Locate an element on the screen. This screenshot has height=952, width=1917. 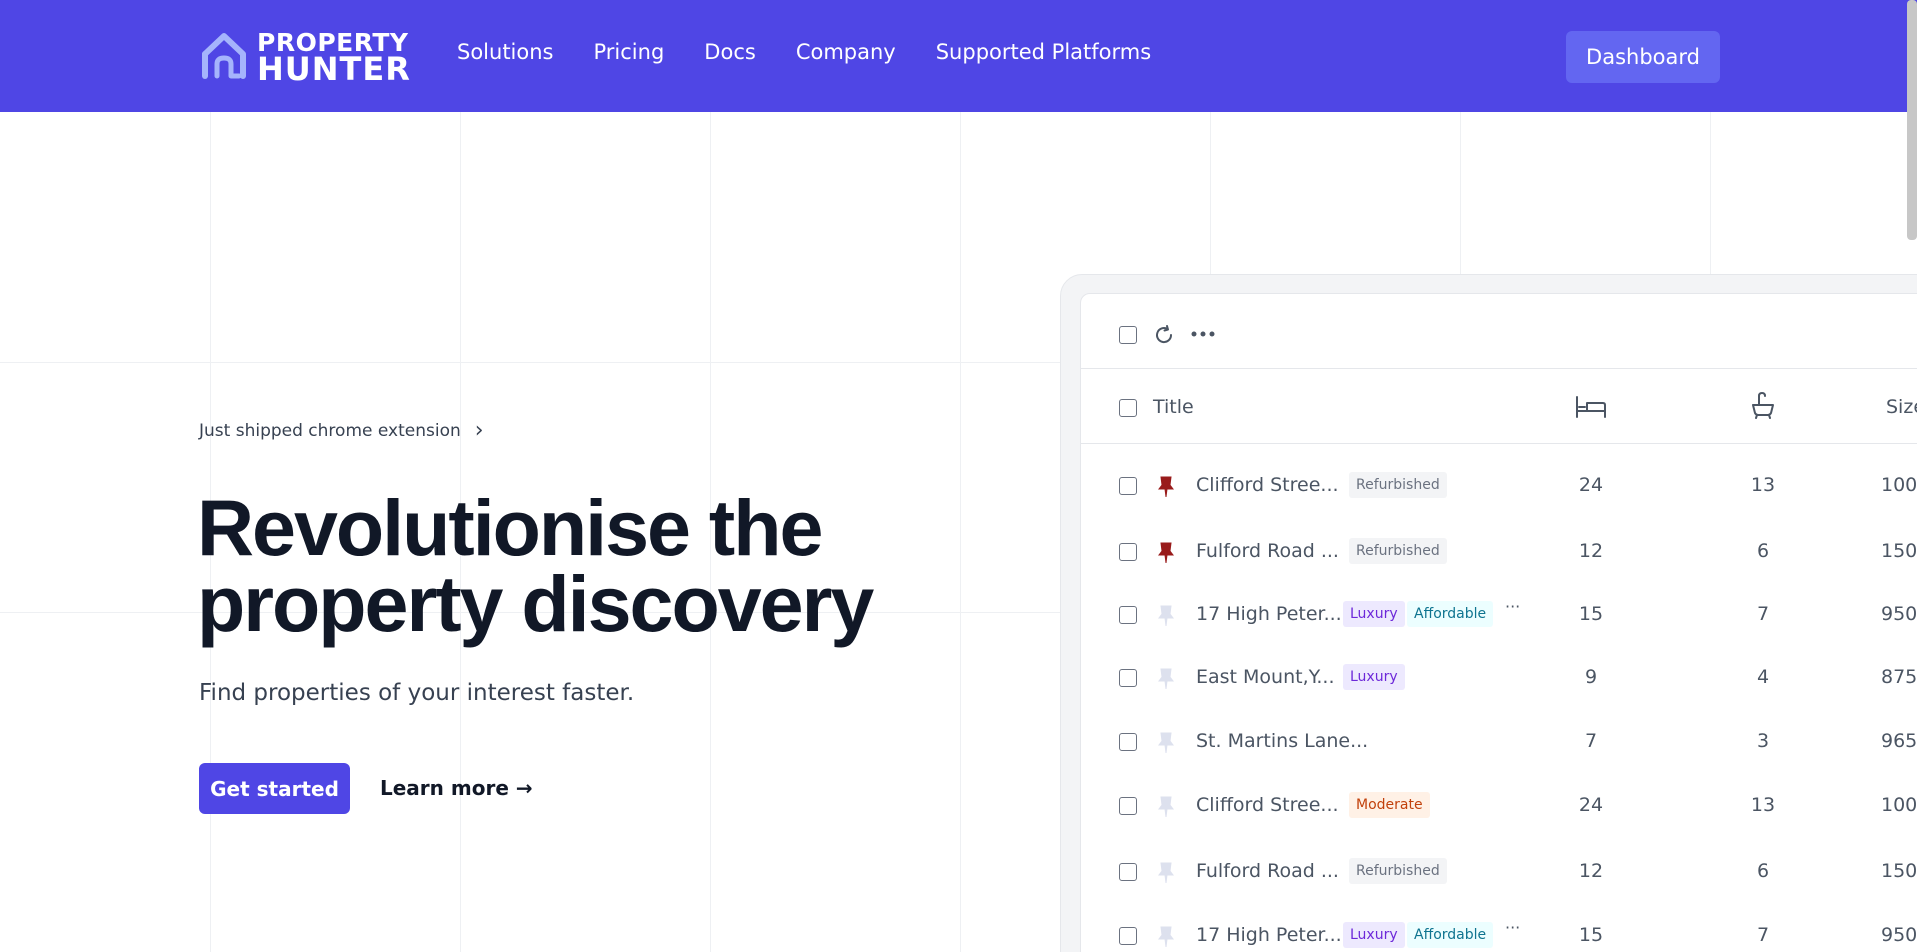
beds-value: 7 is located at coordinates (1591, 741).